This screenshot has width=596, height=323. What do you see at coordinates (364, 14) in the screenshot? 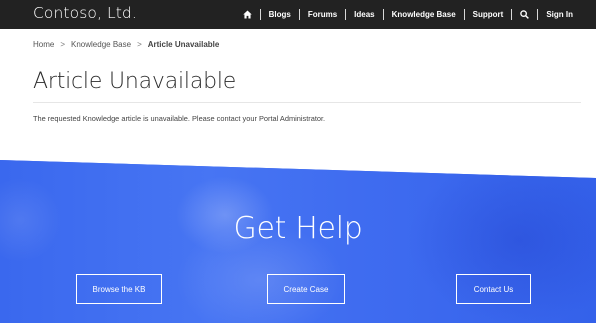
I see `nav-ideas: Ideas` at bounding box center [364, 14].